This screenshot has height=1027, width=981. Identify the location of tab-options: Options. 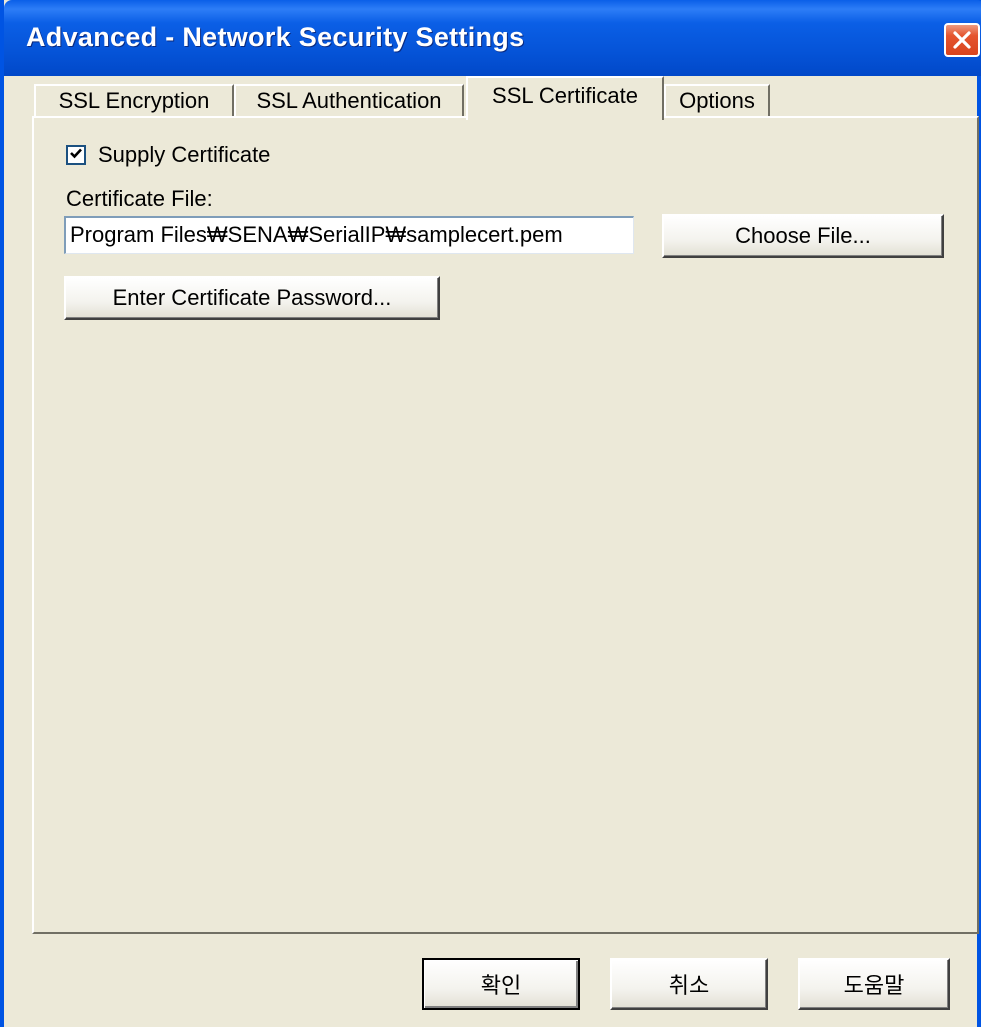
(717, 100).